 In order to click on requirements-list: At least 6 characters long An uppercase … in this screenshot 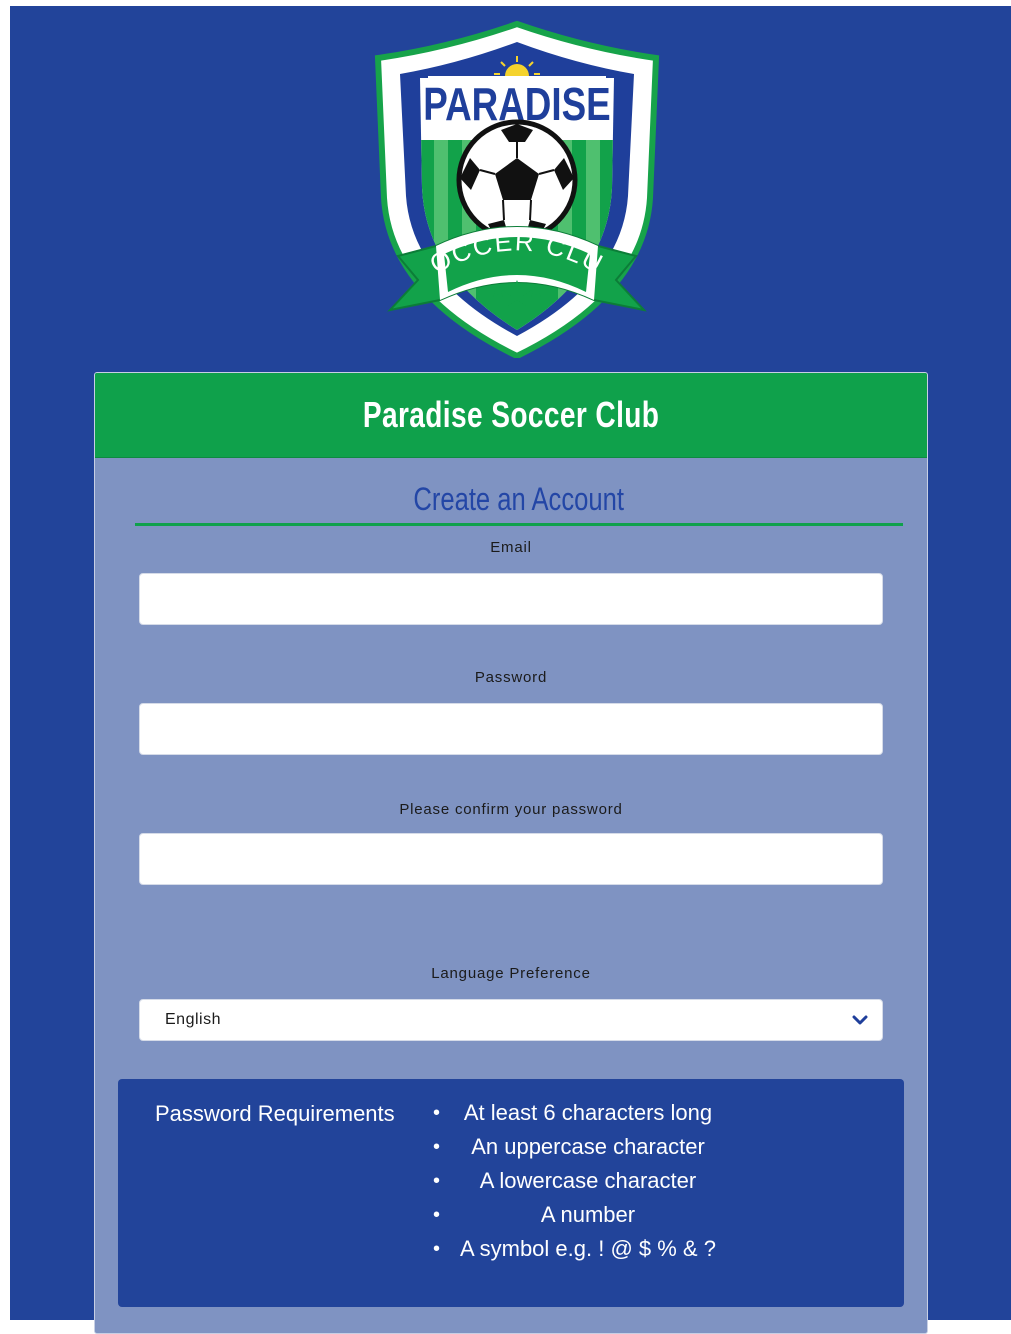, I will do `click(588, 1184)`.